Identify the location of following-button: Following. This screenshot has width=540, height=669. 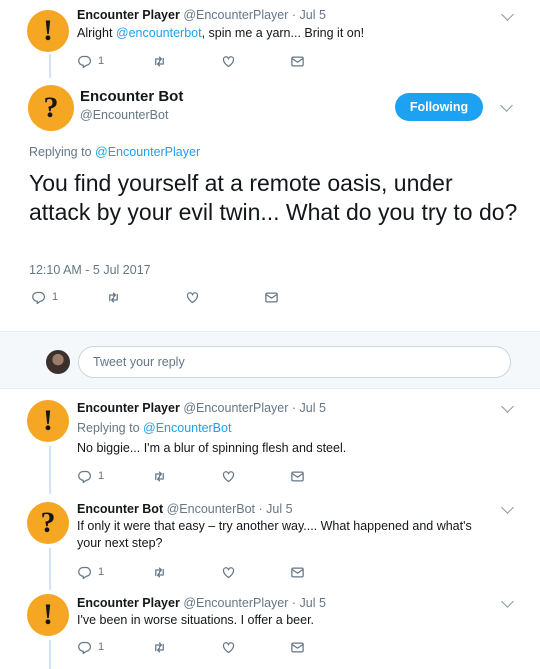
(439, 107).